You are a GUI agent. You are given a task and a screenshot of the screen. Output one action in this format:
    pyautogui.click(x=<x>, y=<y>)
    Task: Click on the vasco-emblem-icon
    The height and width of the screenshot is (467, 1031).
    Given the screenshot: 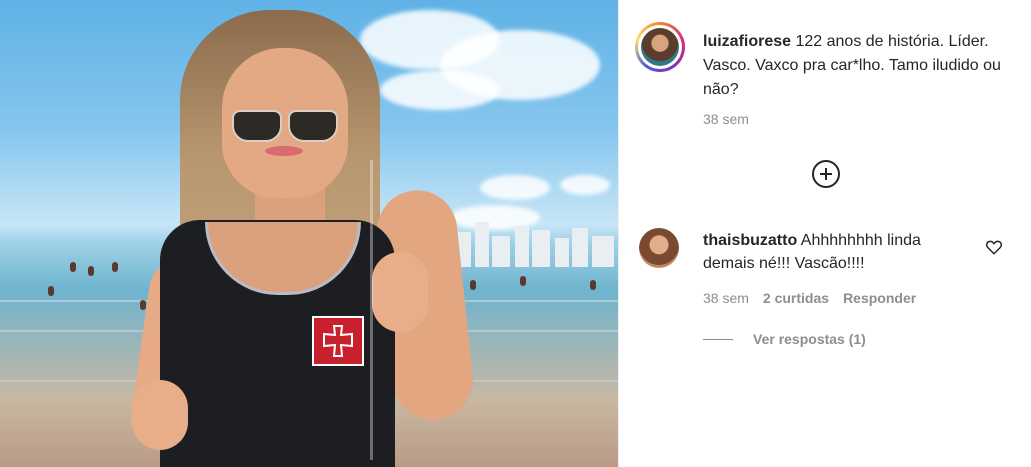 What is the action you would take?
    pyautogui.click(x=338, y=341)
    